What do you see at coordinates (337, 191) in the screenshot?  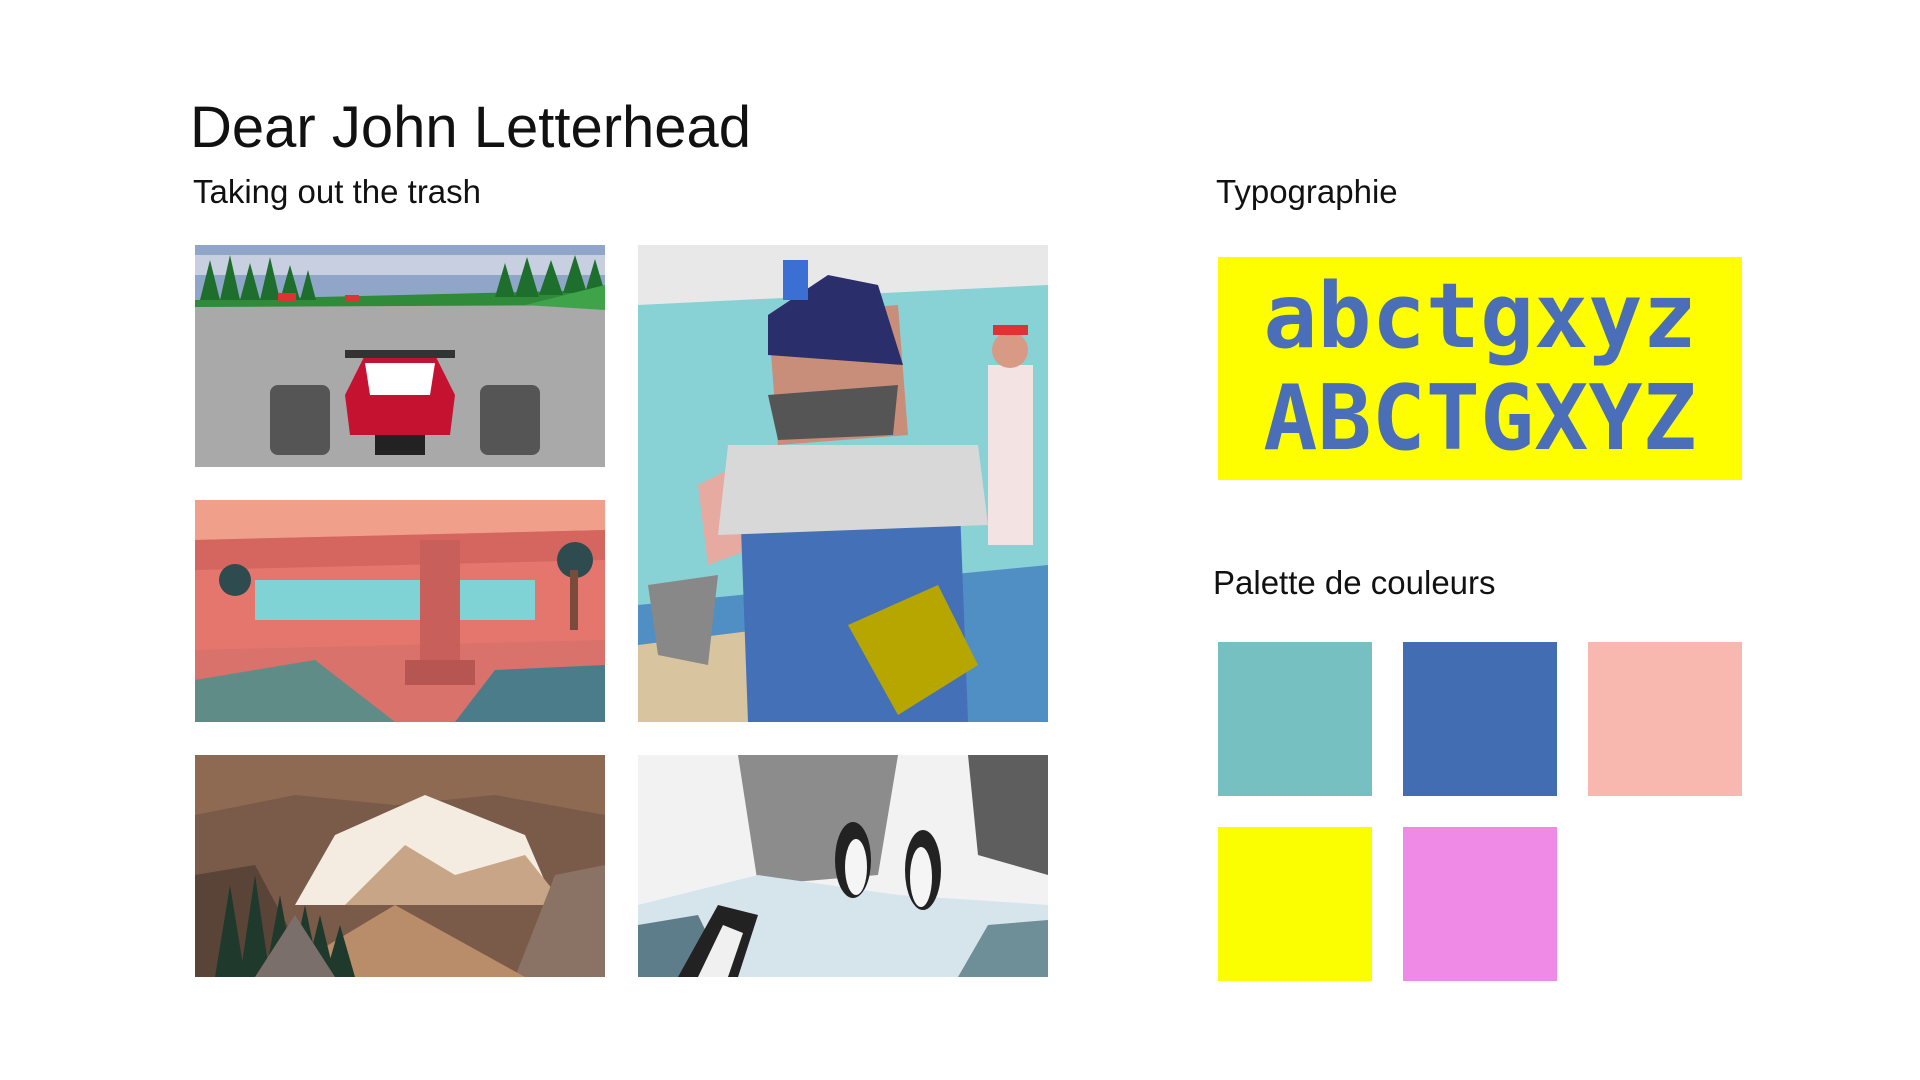 I see `gallery-heading: Taking out the trash` at bounding box center [337, 191].